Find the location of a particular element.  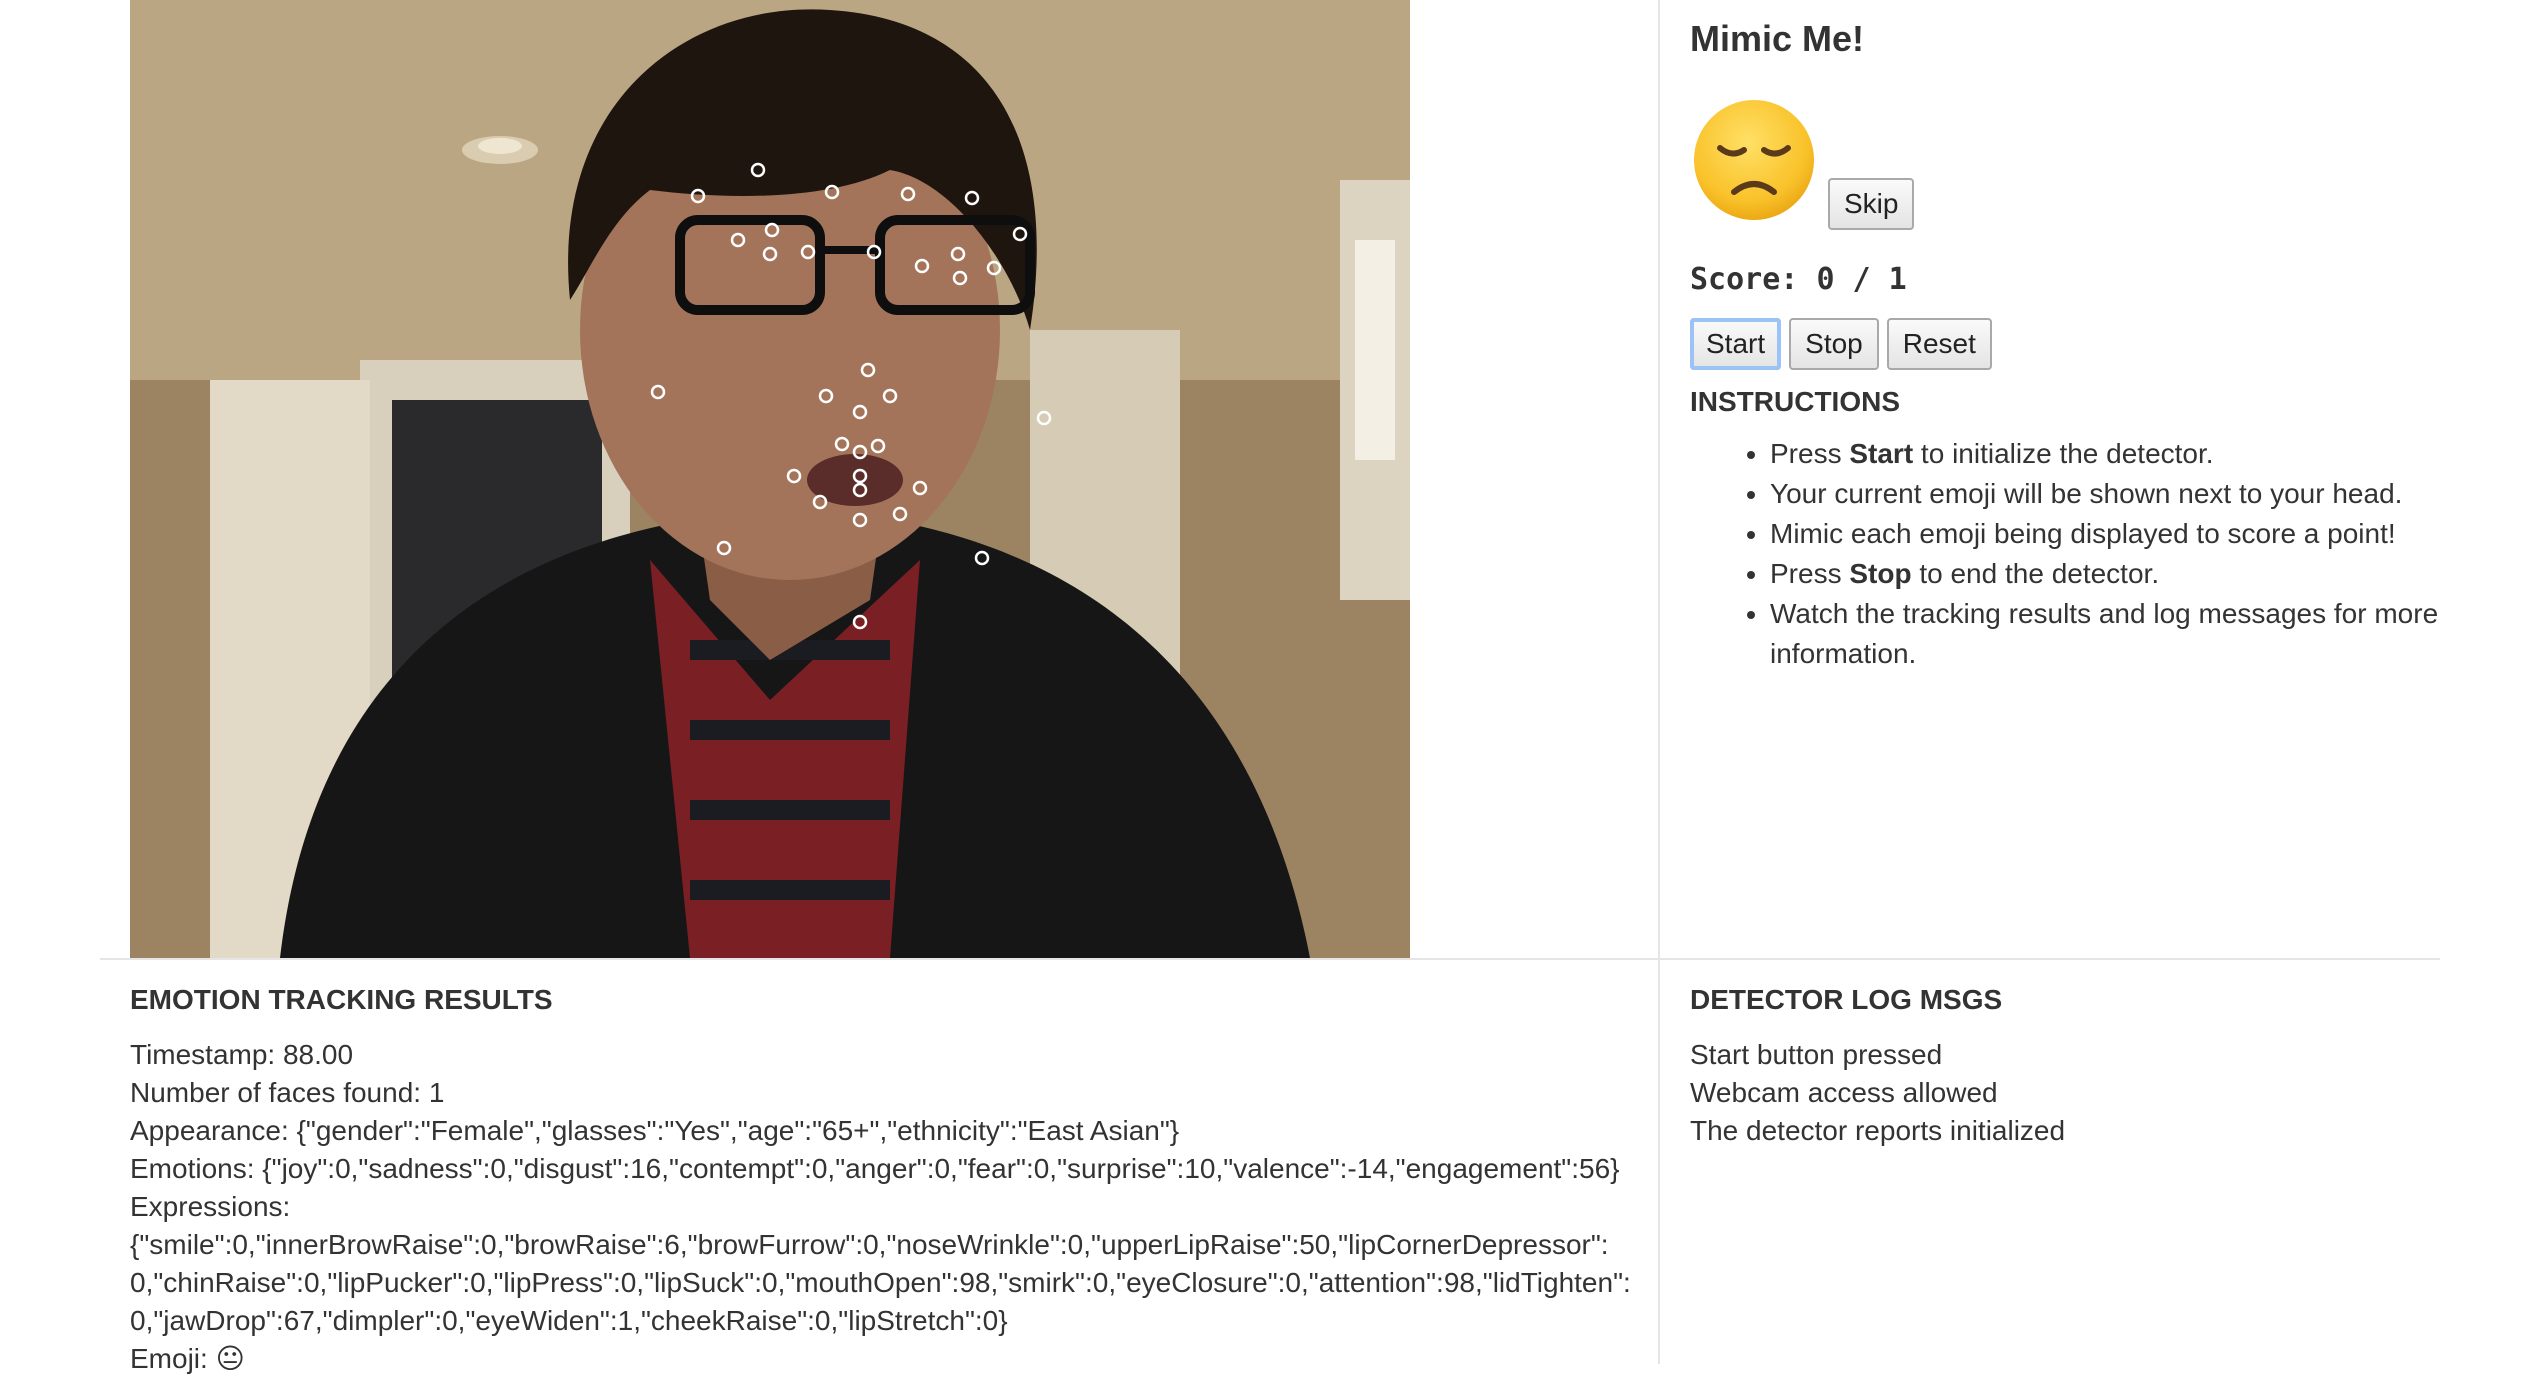

reset-button: Reset is located at coordinates (1939, 344).